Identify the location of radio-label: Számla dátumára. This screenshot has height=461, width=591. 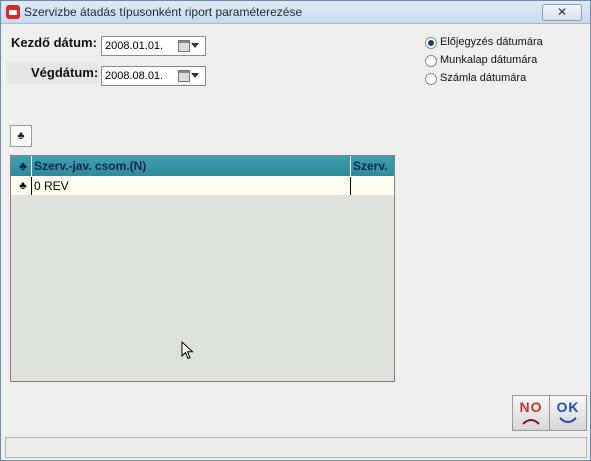
(483, 78).